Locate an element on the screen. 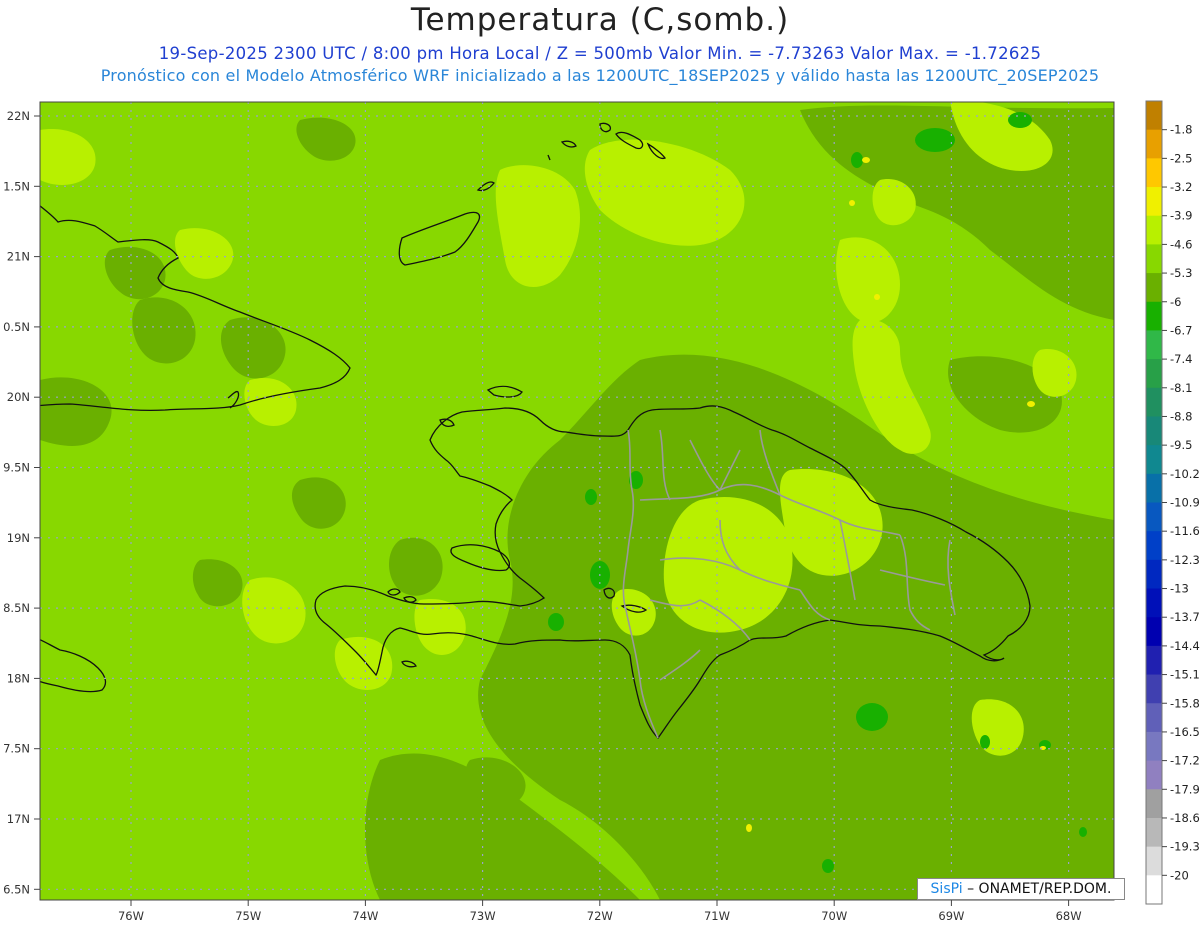 Image resolution: width=1200 pixels, height=927 pixels. lon-label: 69W is located at coordinates (951, 916).